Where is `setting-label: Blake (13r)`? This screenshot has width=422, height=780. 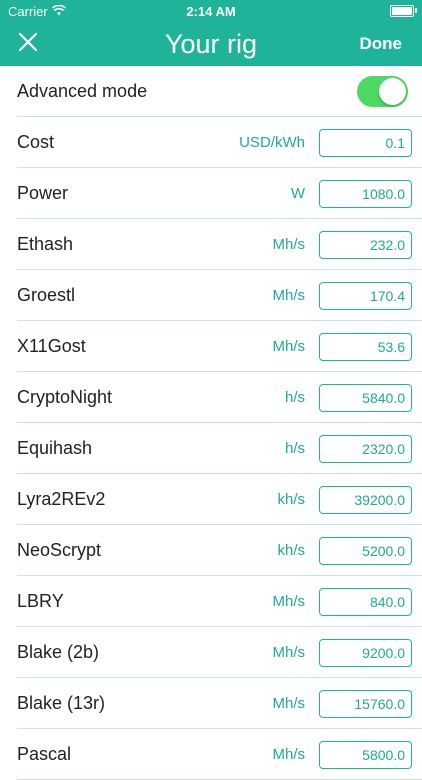
setting-label: Blake (13r) is located at coordinates (61, 703).